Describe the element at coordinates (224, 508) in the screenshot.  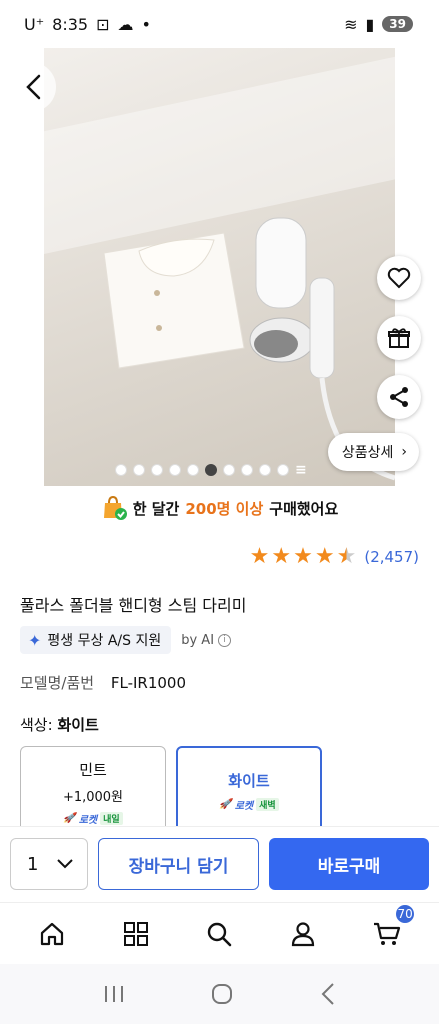
I see `banner-highlight: 200명 이상` at that location.